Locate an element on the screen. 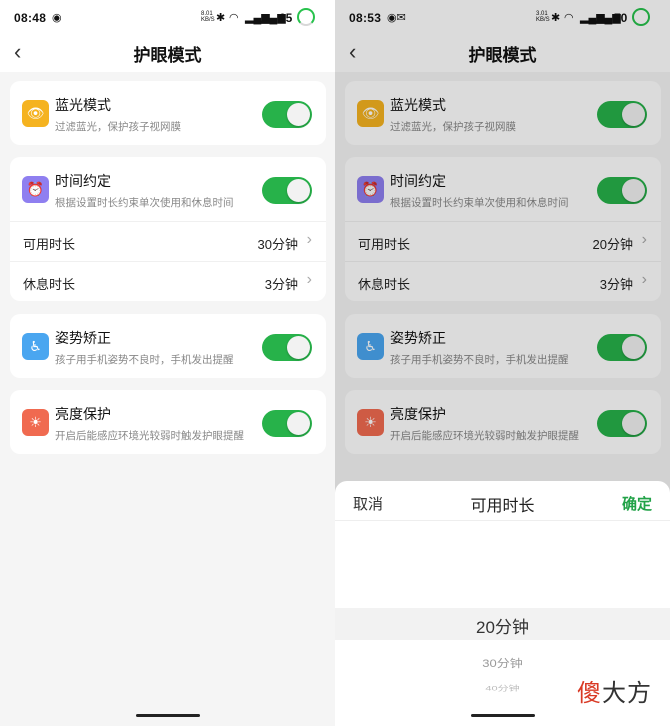 The height and width of the screenshot is (726, 670). time-limit-title: 时间约定 is located at coordinates (83, 181).